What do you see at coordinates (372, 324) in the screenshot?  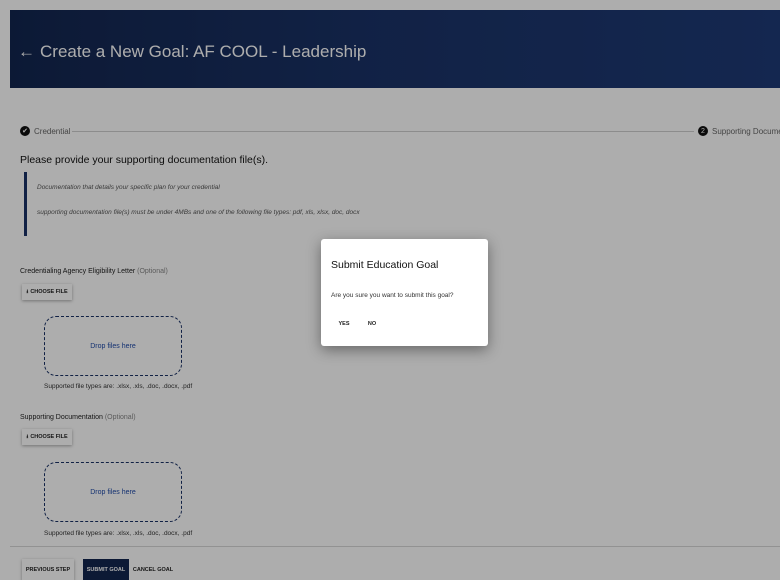 I see `dialog-no-button: NO` at bounding box center [372, 324].